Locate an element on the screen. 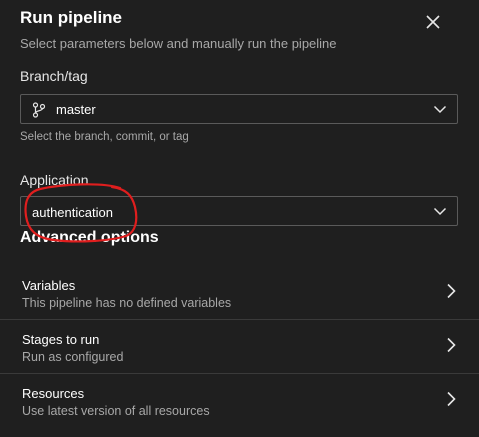 Image resolution: width=479 pixels, height=437 pixels. application-value: authentication is located at coordinates (72, 212).